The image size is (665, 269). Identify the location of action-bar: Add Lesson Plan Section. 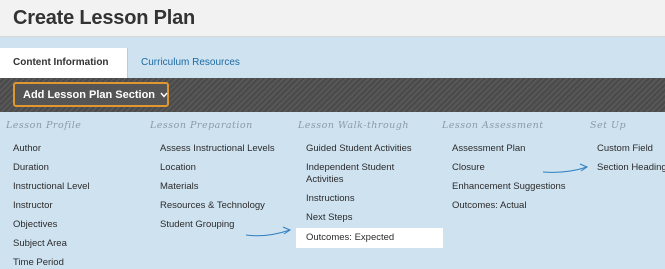
(332, 95).